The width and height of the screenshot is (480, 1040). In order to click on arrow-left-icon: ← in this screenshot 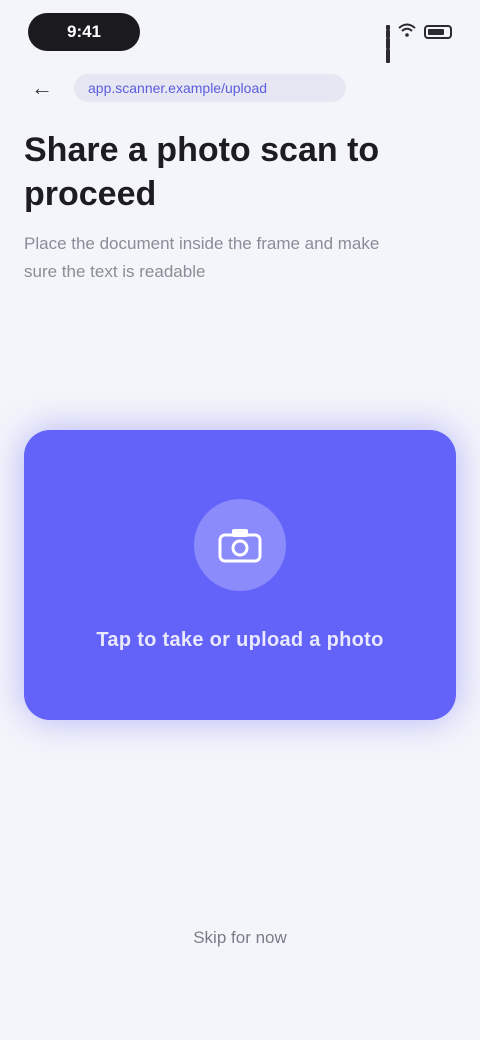, I will do `click(42, 87)`.